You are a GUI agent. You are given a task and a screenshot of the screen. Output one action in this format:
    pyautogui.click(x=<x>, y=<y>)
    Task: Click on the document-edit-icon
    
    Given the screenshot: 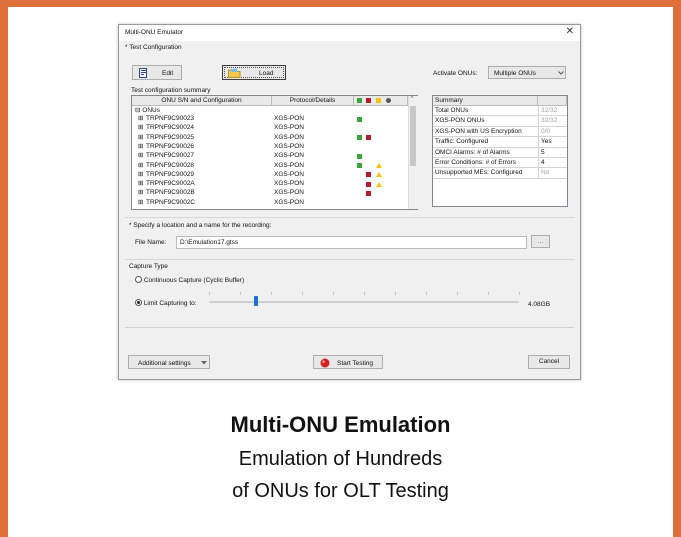 What is the action you would take?
    pyautogui.click(x=143, y=73)
    